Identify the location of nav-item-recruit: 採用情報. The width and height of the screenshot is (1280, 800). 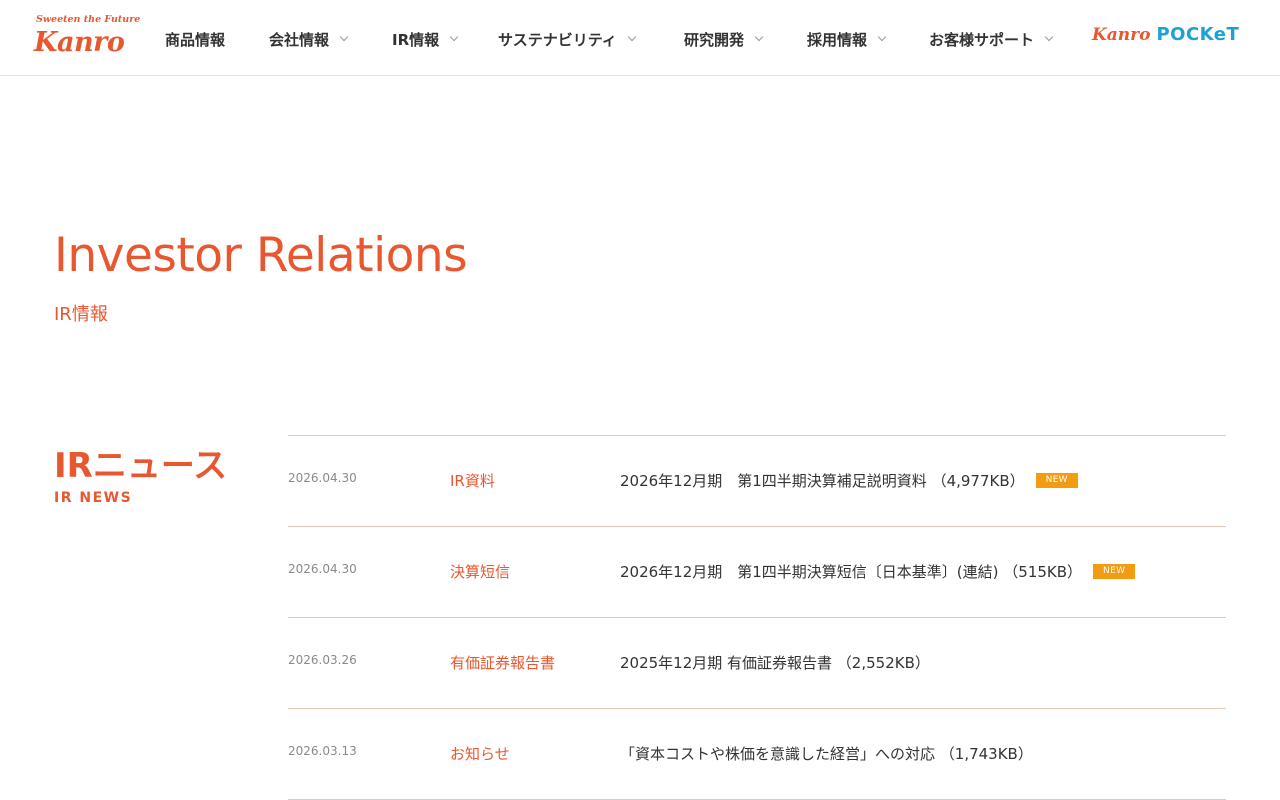
(847, 39).